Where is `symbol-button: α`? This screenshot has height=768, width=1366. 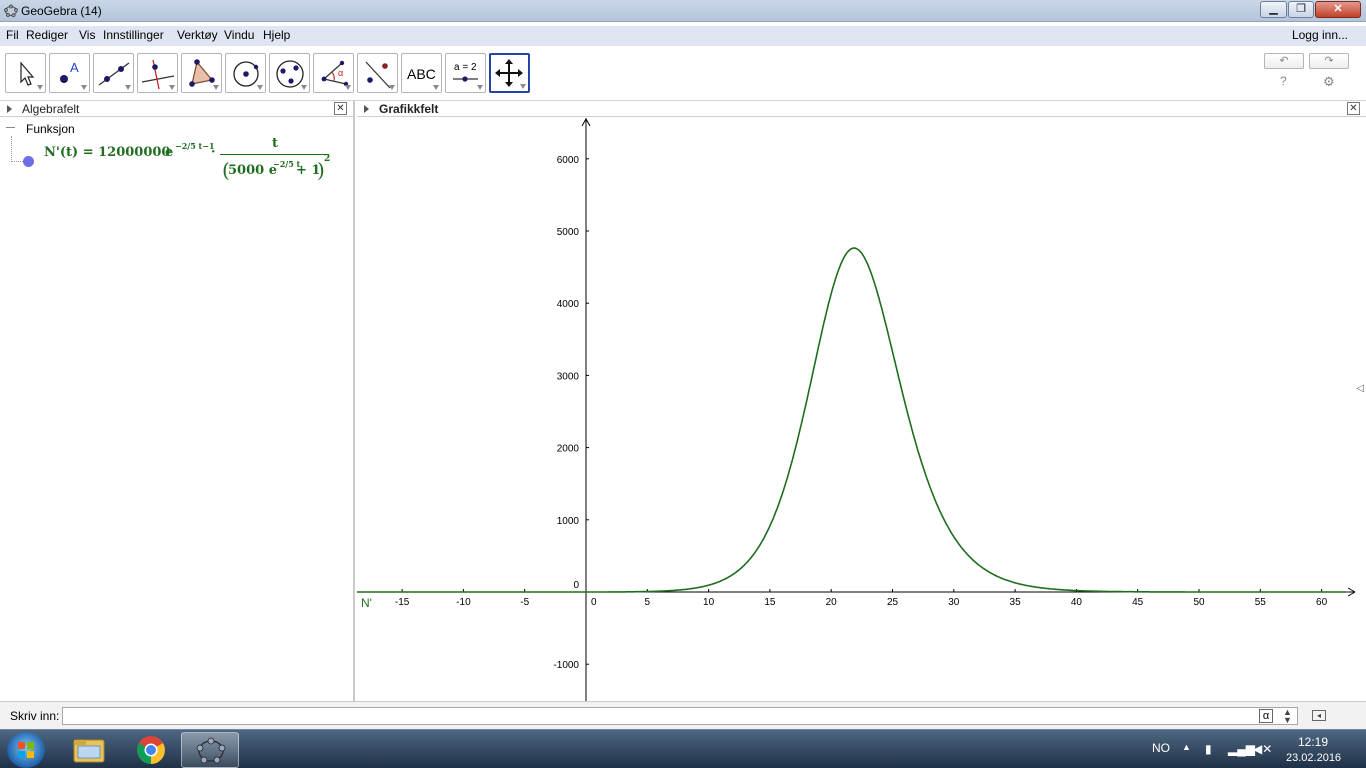
symbol-button: α is located at coordinates (1266, 716).